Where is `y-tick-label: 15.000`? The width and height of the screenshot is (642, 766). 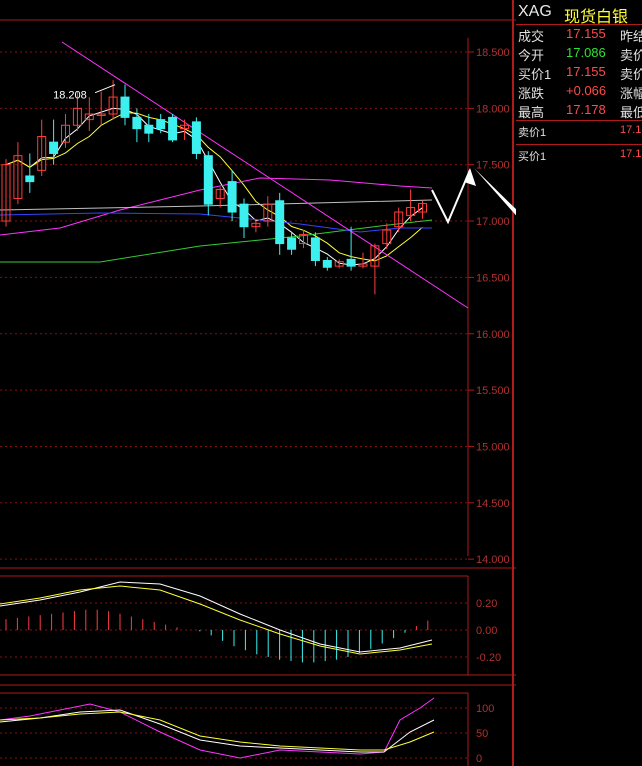 y-tick-label: 15.000 is located at coordinates (493, 447).